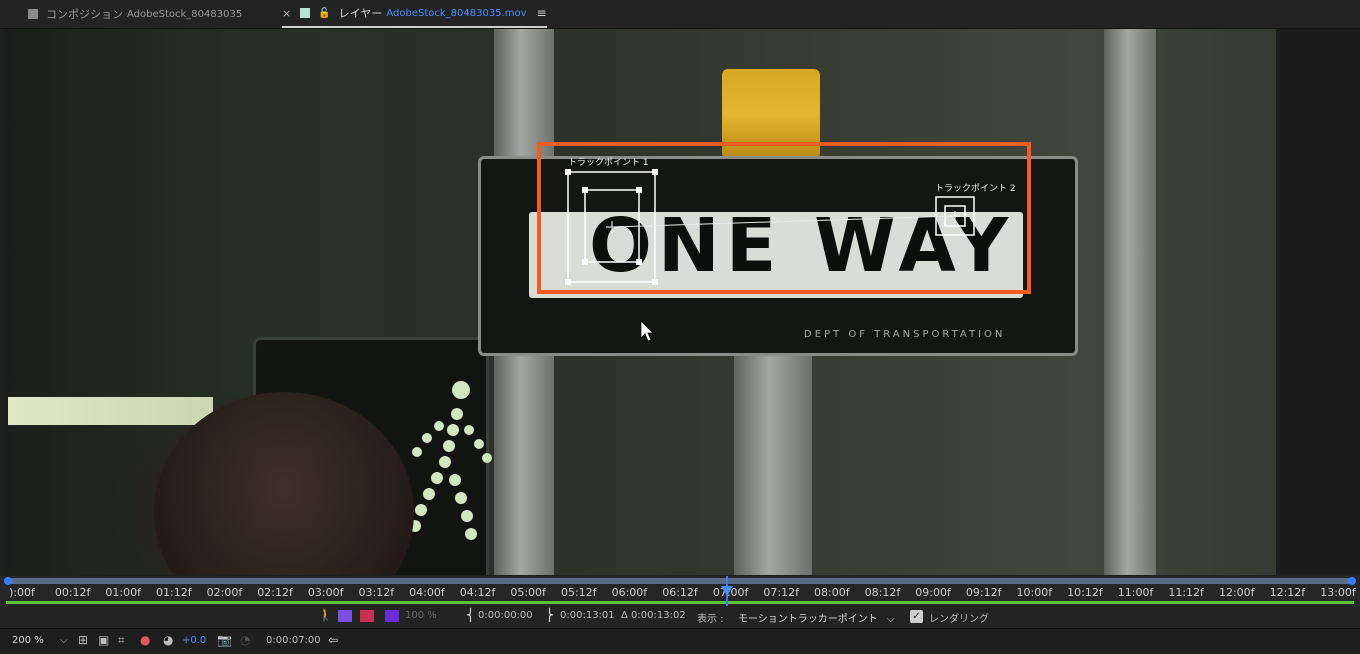  I want to click on current-time-display: 0:00:07:00, so click(293, 640).